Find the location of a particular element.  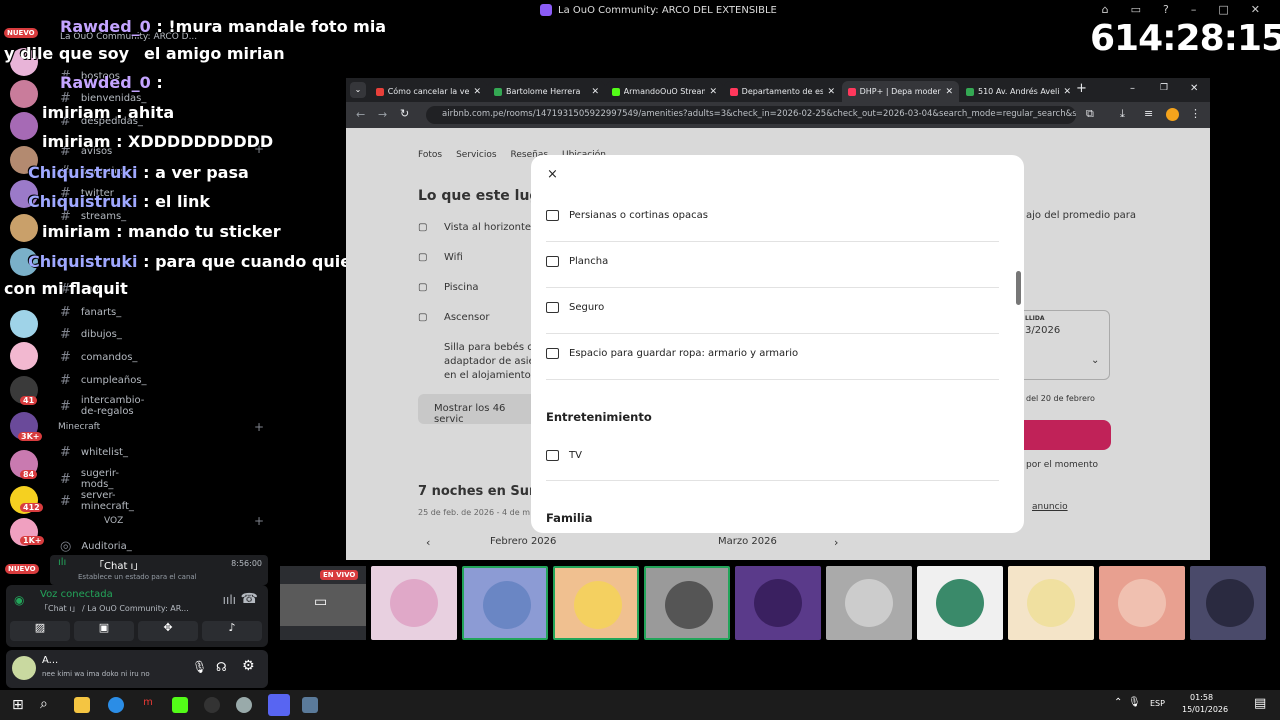

next-month-icon: › is located at coordinates (836, 542).